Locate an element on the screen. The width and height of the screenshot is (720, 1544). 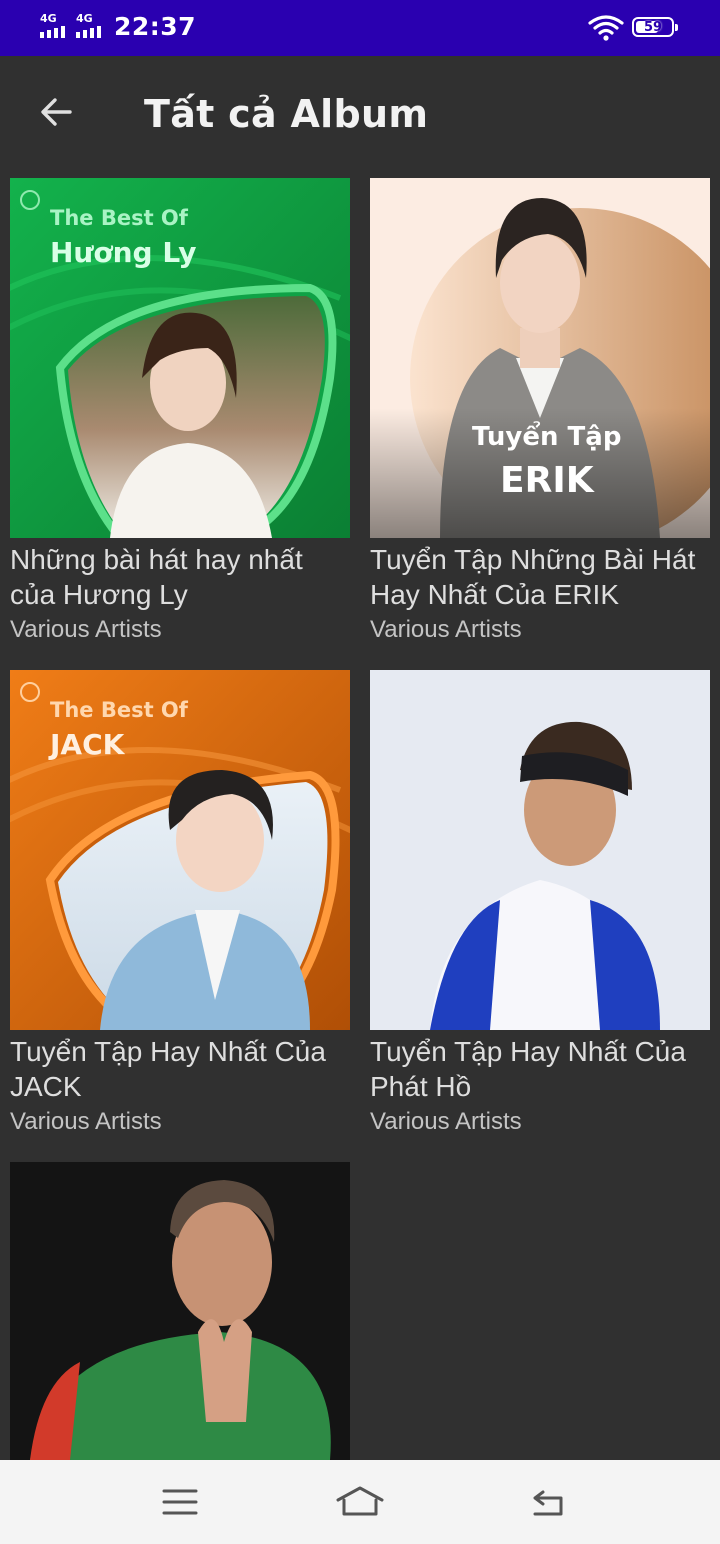
battery-level: 59 is located at coordinates (653, 27).